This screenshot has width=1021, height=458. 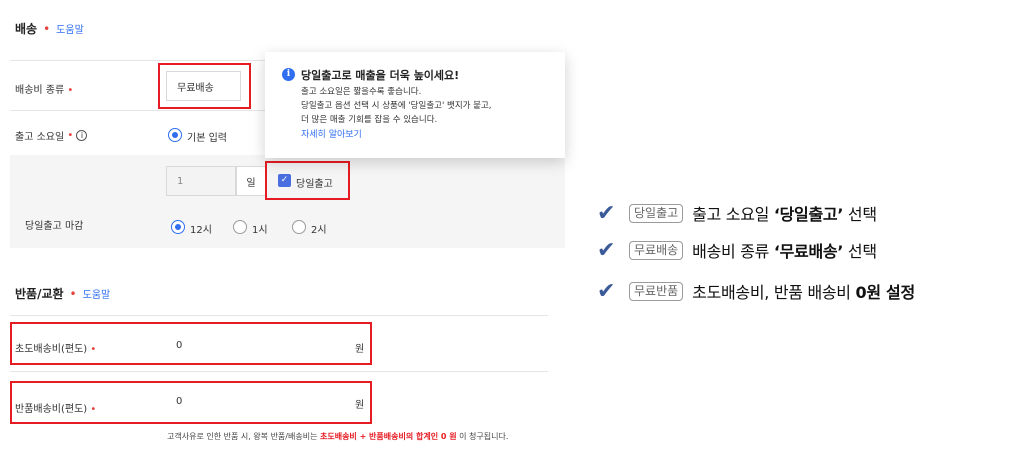 I want to click on summary-item: ✔ 무료배송 배송비 종류 ‘무료배송’ 선택, so click(x=737, y=250).